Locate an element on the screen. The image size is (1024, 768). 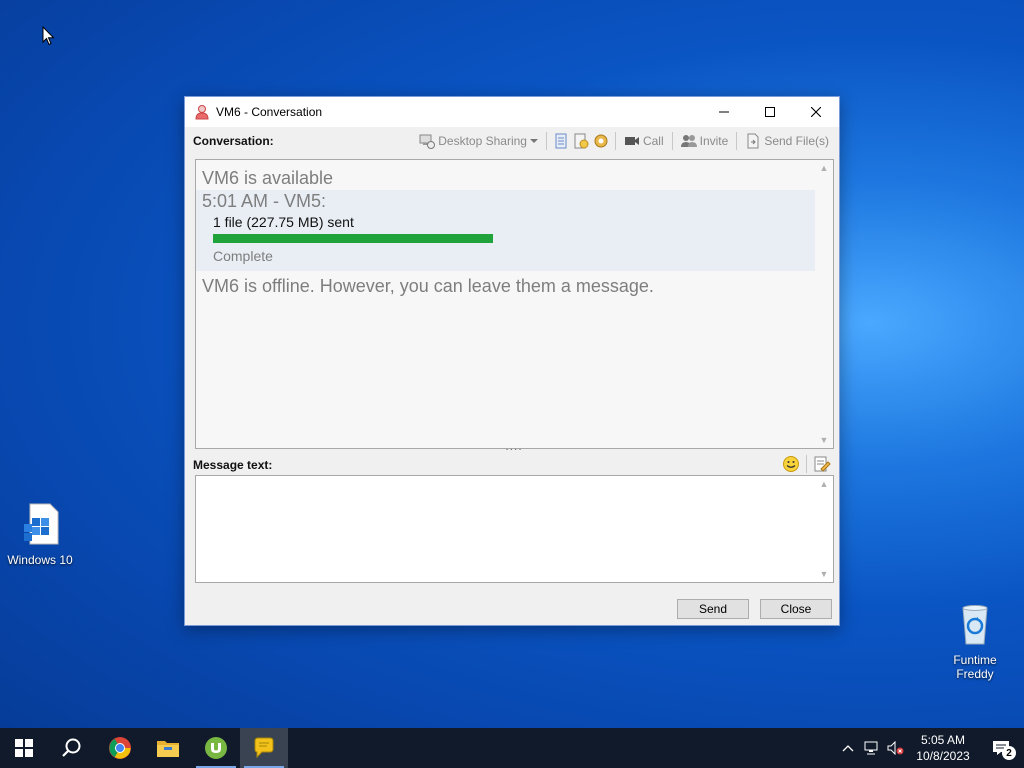
search-button is located at coordinates (72, 748).